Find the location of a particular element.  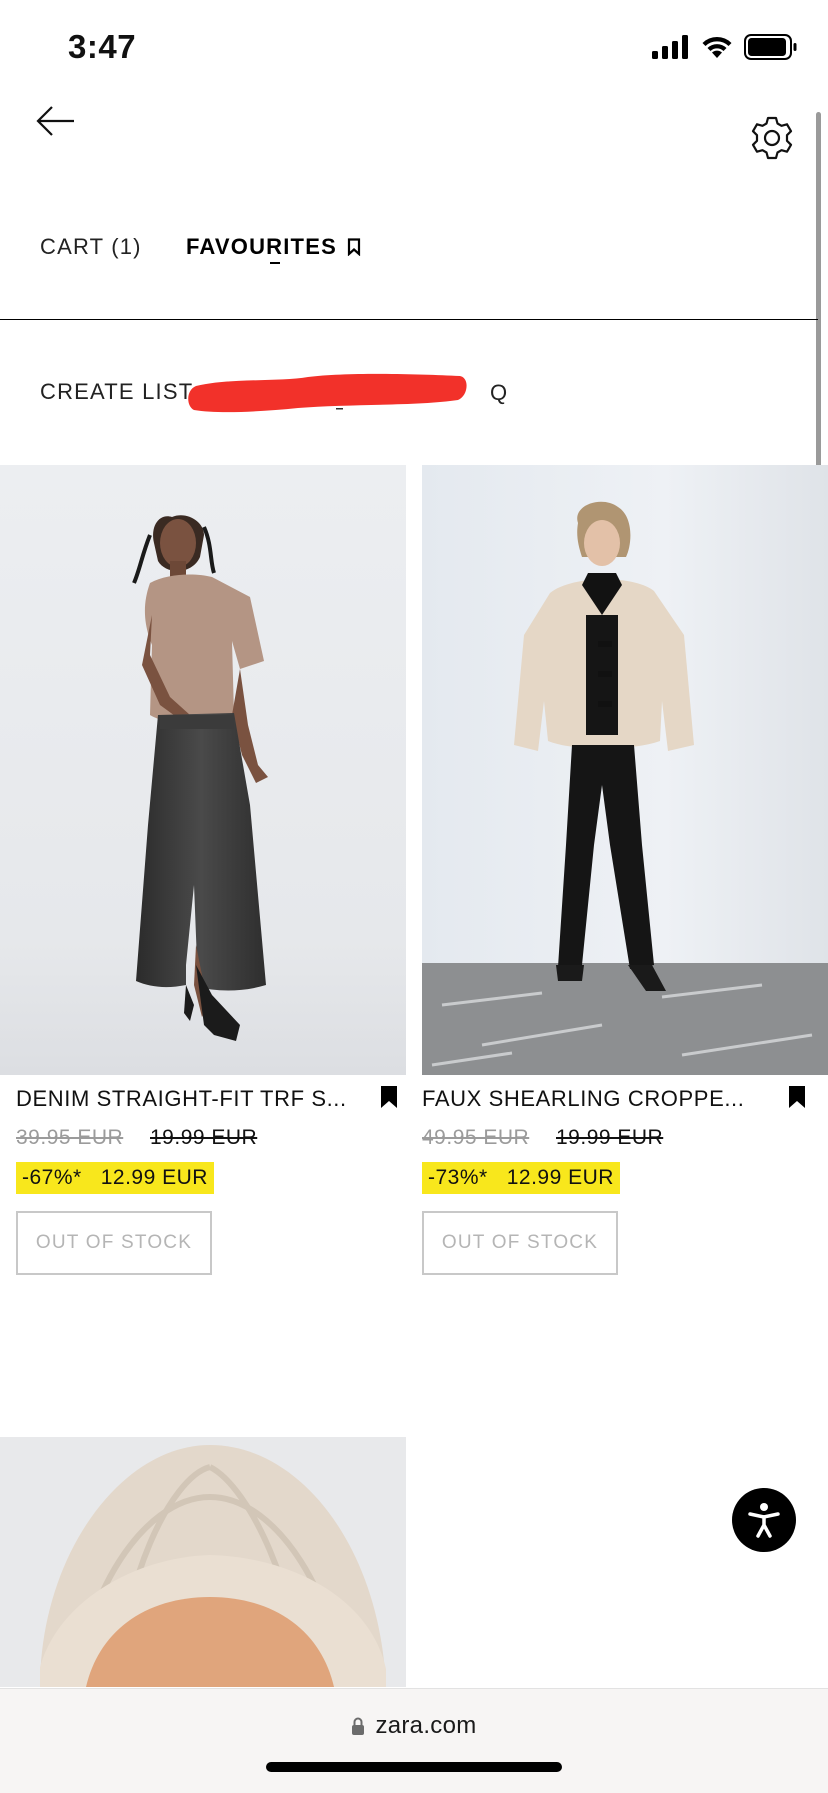

accessibility-icon is located at coordinates (764, 1520).